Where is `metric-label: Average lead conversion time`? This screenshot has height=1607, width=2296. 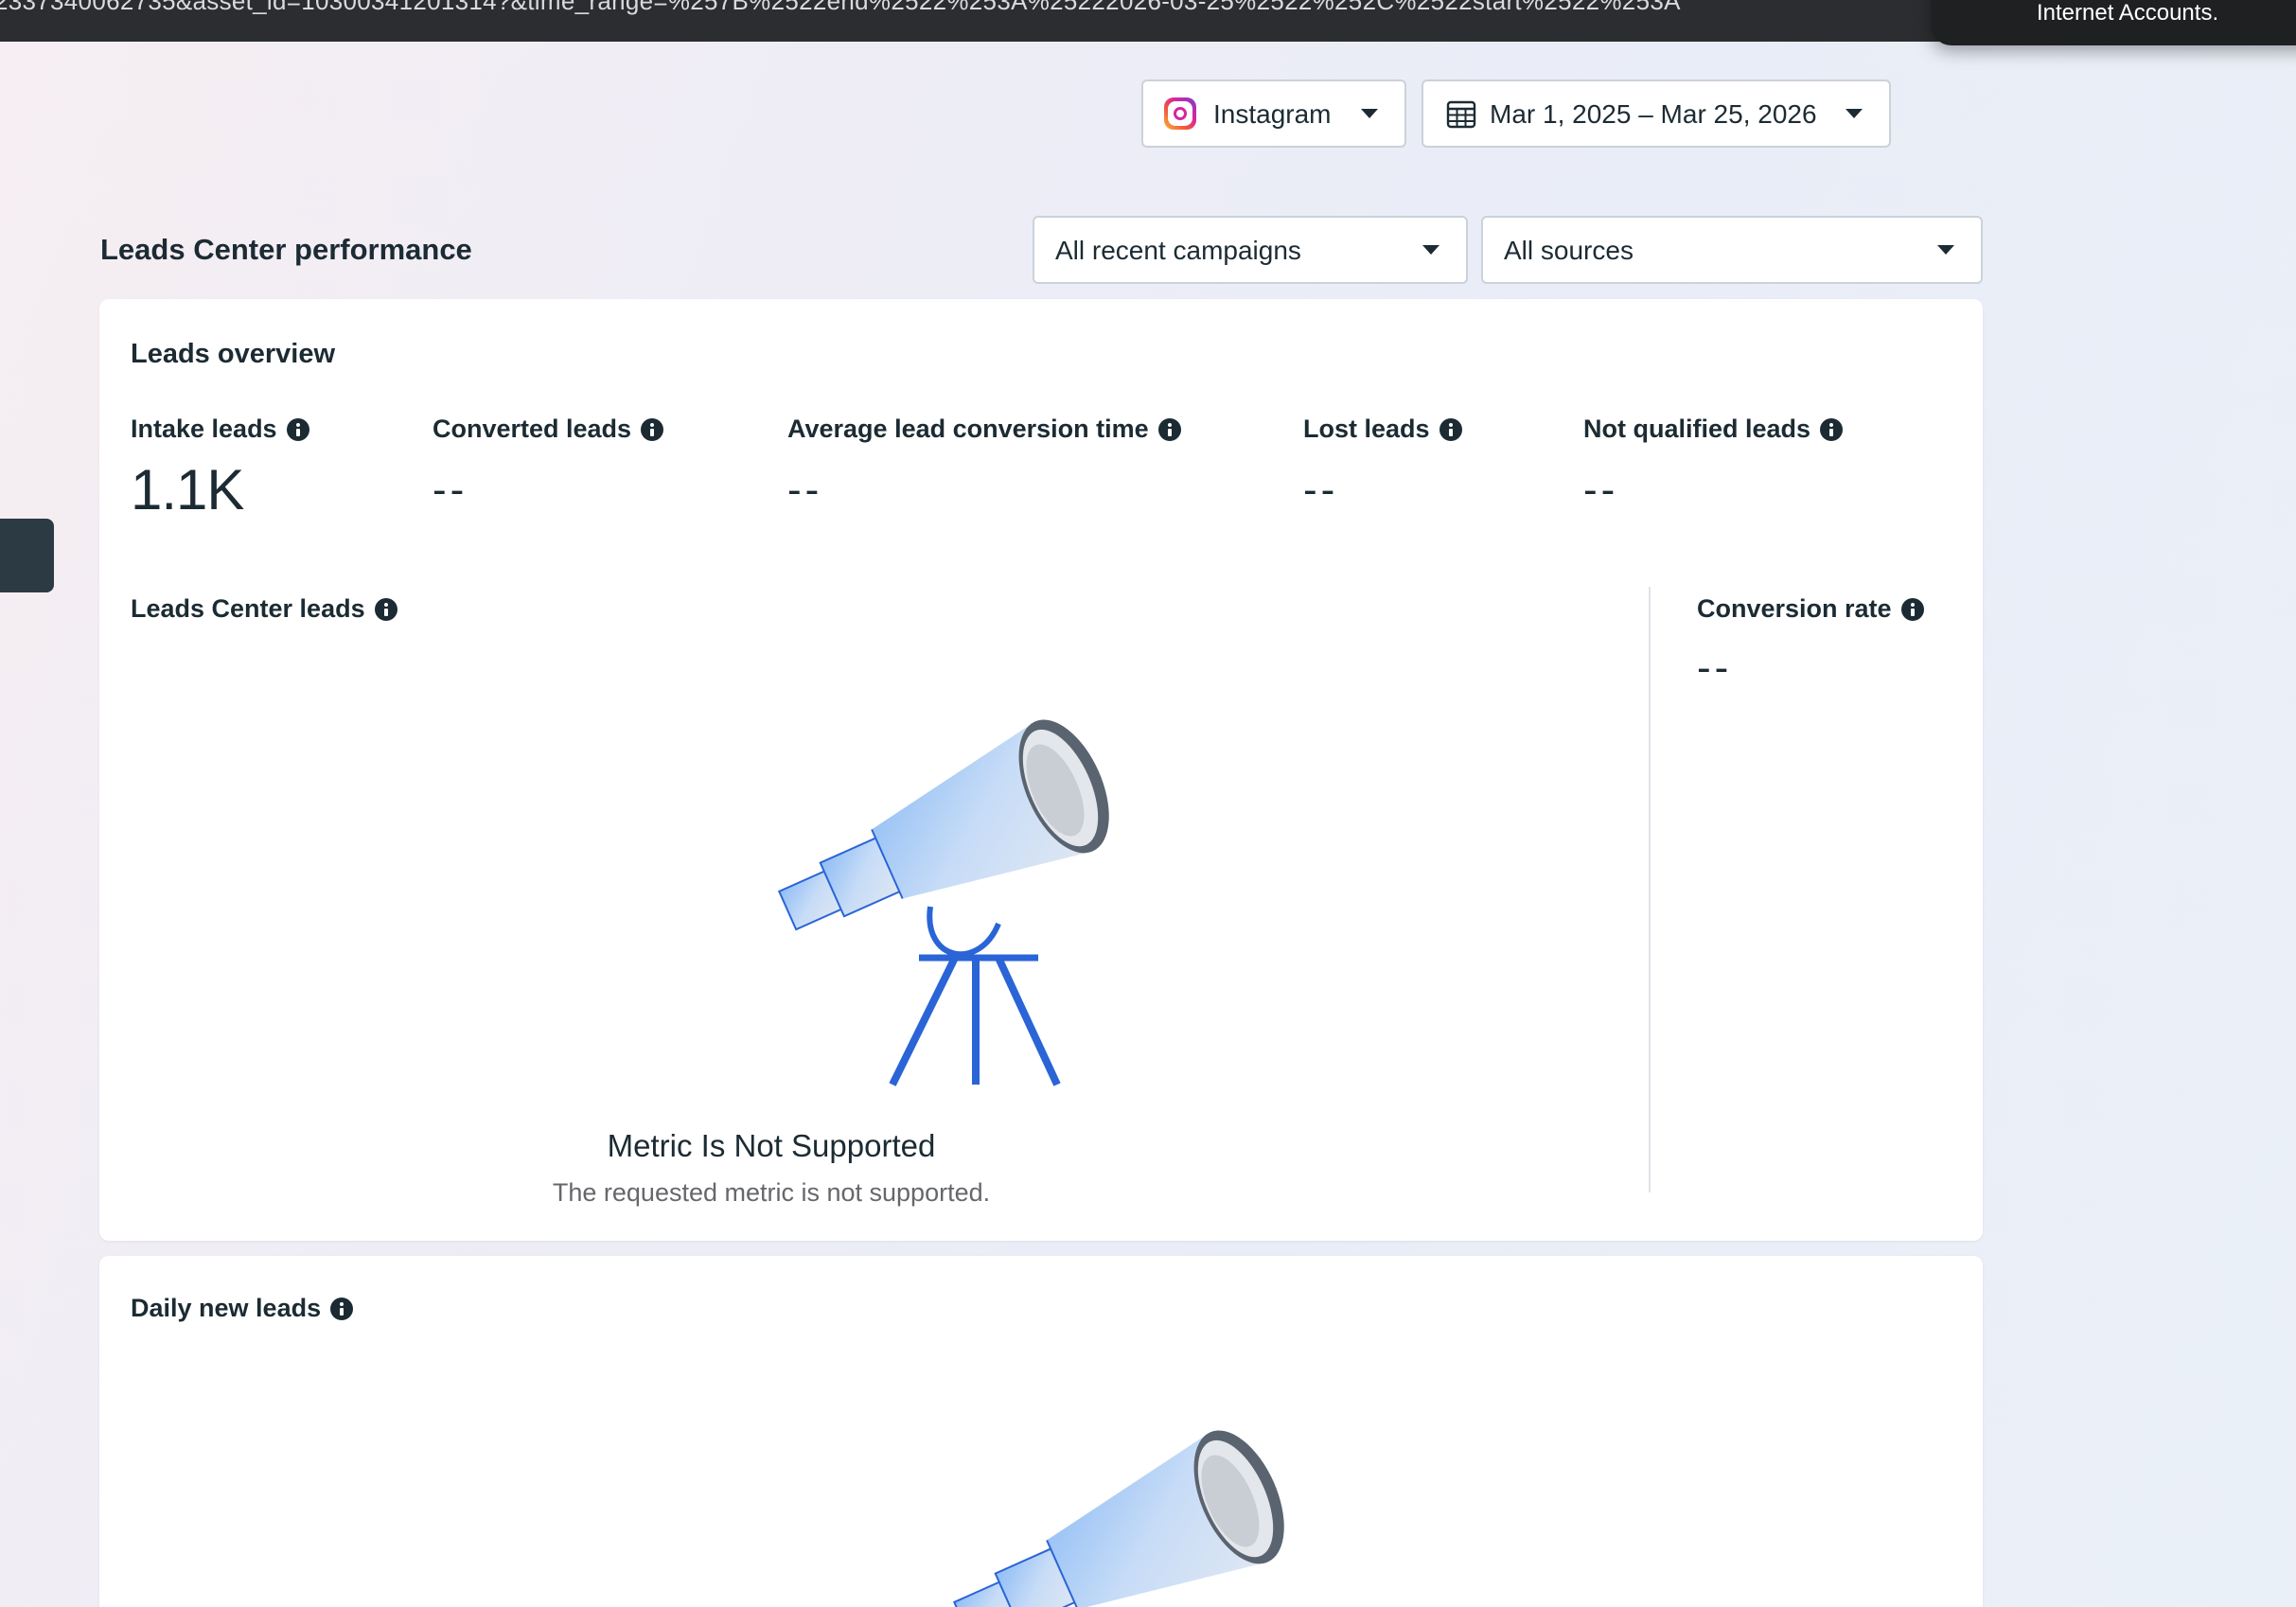 metric-label: Average lead conversion time is located at coordinates (968, 429).